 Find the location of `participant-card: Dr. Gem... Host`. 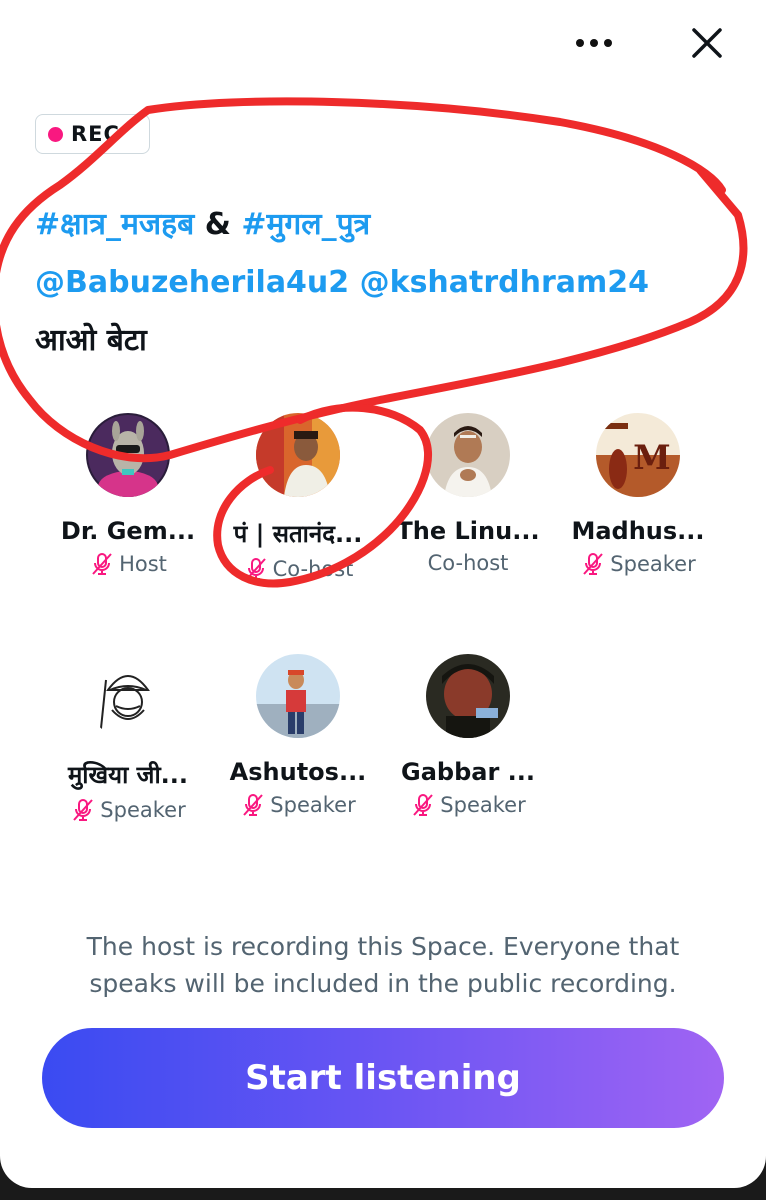

participant-card: Dr. Gem... Host is located at coordinates (128, 495).